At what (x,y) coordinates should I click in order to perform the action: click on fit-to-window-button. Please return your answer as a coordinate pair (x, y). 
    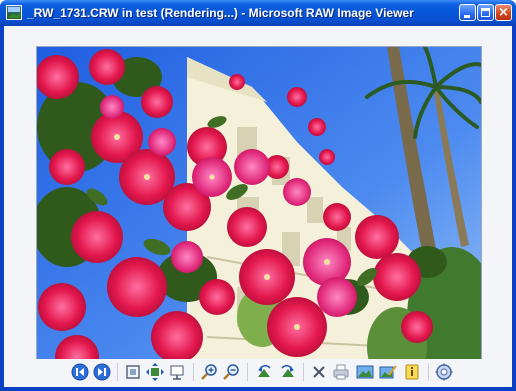
    Looking at the image, I should click on (155, 372).